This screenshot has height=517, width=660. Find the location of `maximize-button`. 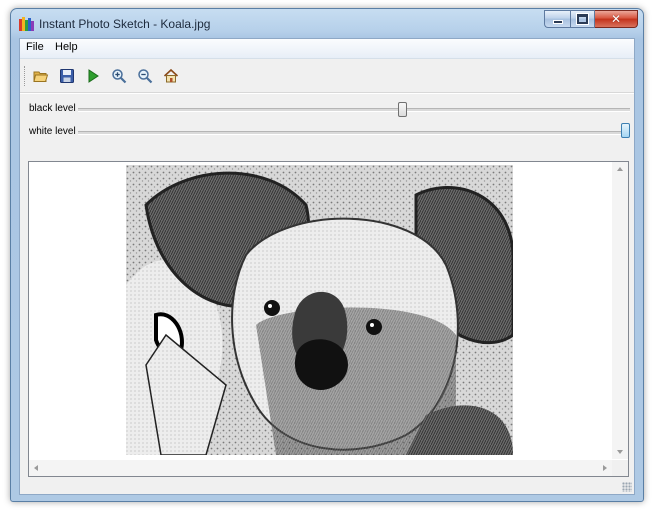

maximize-button is located at coordinates (582, 19).